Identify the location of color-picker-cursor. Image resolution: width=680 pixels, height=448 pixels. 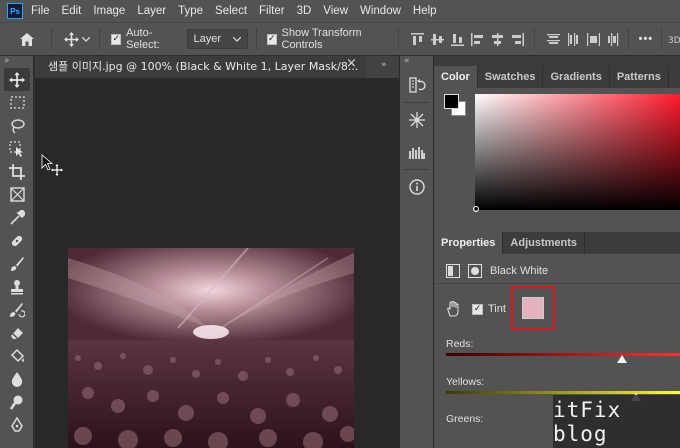
(476, 209).